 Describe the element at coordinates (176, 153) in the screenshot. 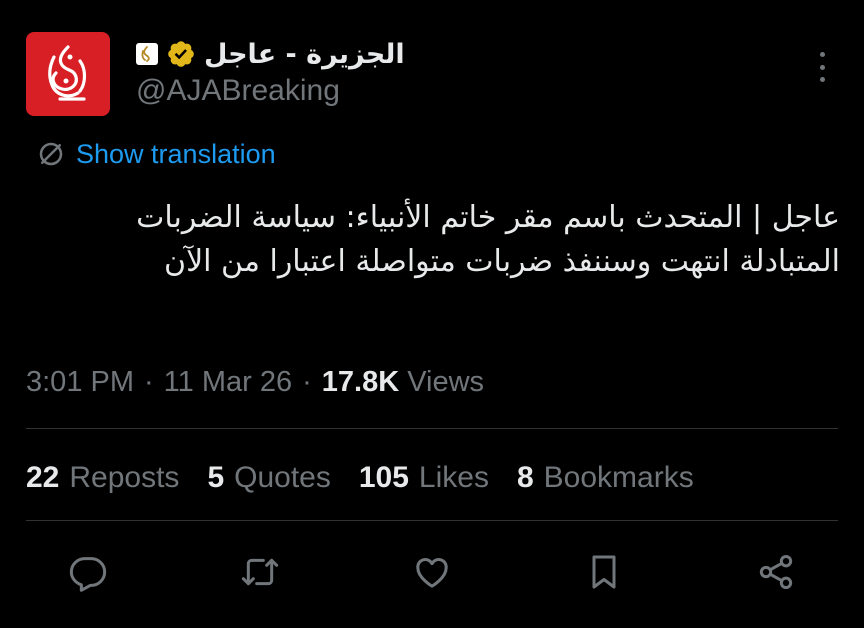

I see `show-translation-label: Show translation` at that location.